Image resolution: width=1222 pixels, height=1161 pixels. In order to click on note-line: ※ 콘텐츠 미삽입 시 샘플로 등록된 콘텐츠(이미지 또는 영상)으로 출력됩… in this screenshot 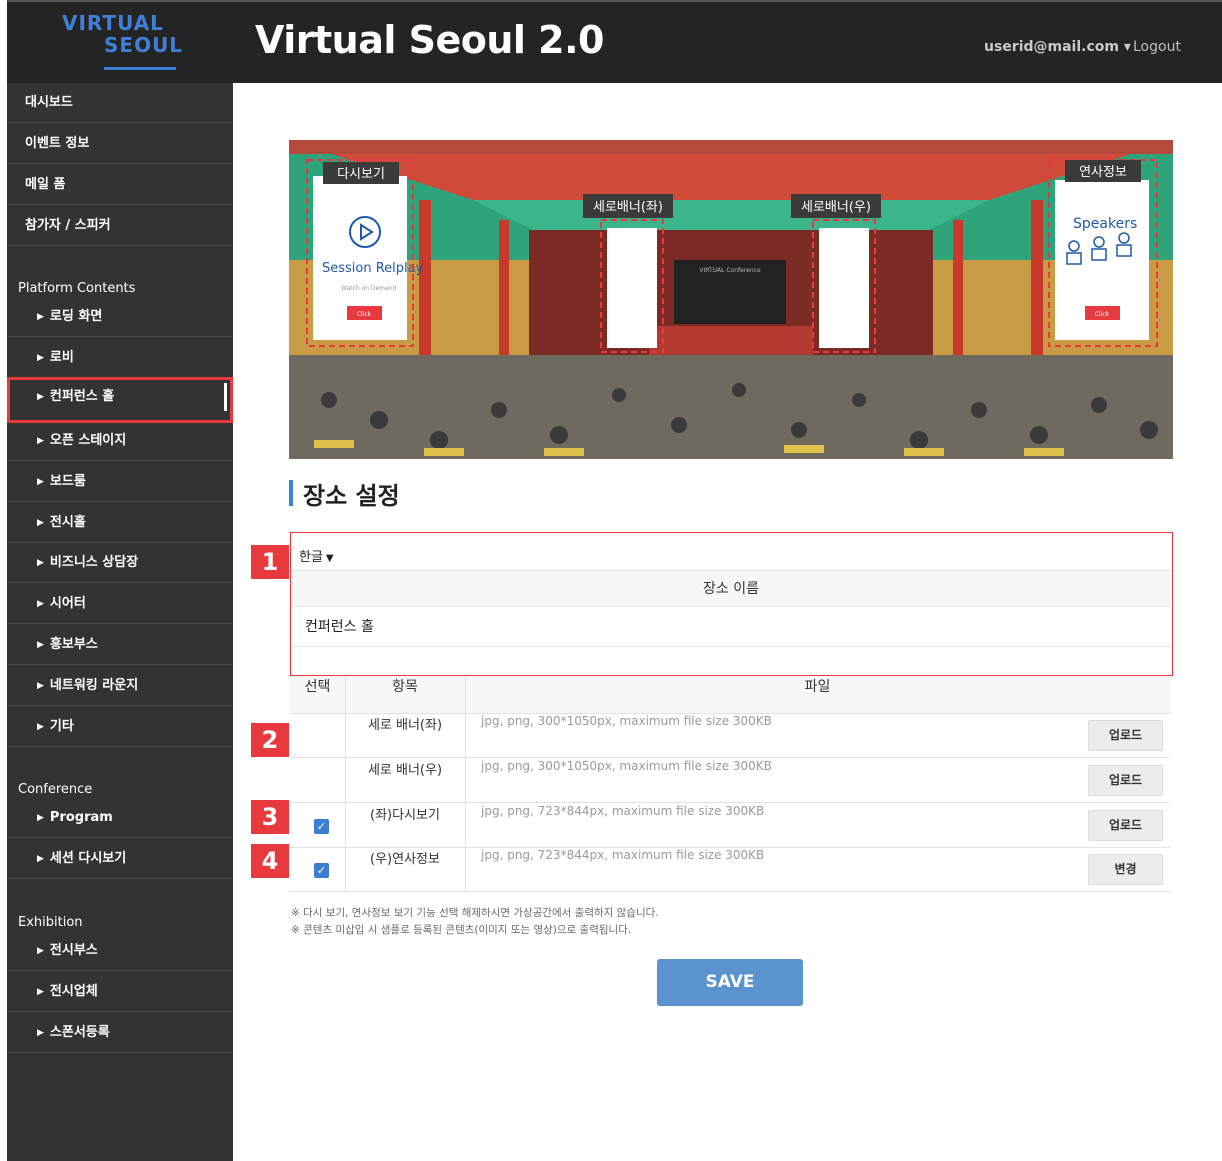, I will do `click(461, 930)`.